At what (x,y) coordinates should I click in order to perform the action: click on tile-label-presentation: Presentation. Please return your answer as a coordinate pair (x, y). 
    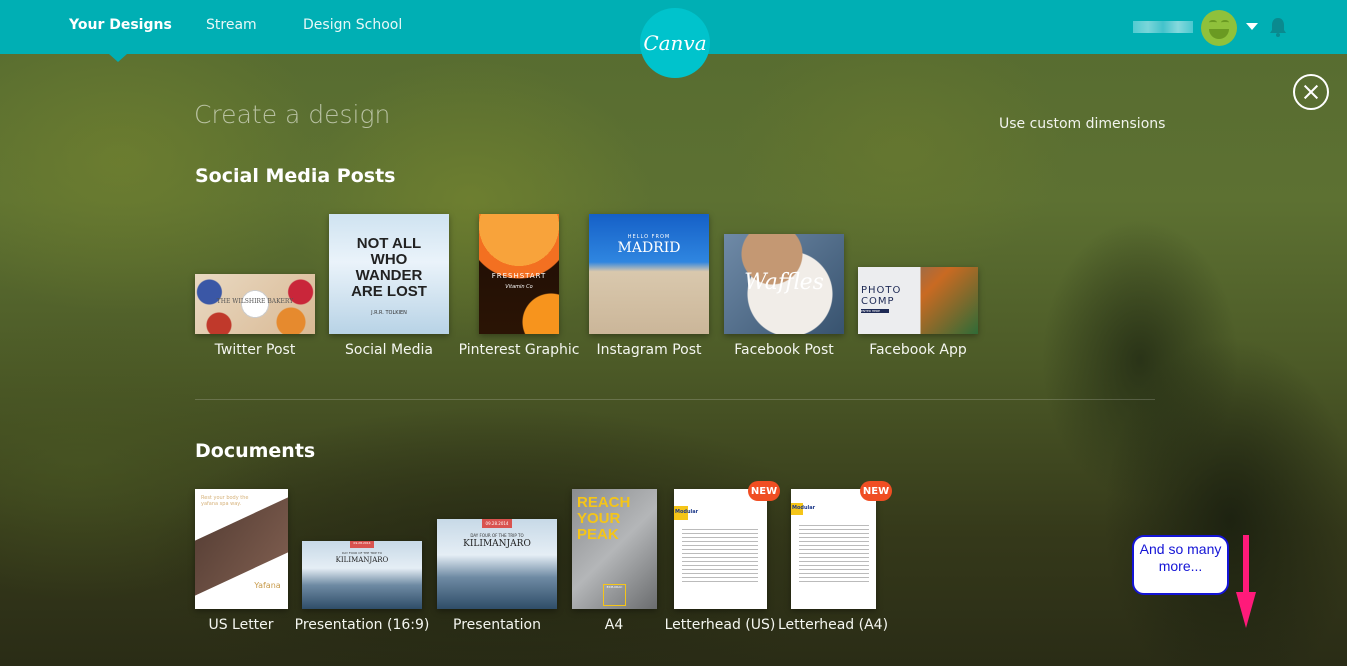
    Looking at the image, I should click on (497, 625).